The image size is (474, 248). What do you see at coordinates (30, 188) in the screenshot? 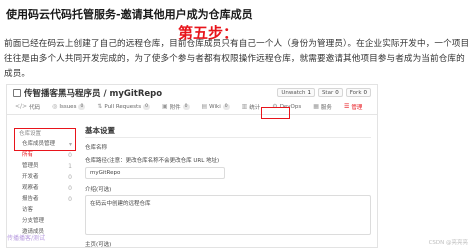
I see `sidebar-item-label: 观察者` at bounding box center [30, 188].